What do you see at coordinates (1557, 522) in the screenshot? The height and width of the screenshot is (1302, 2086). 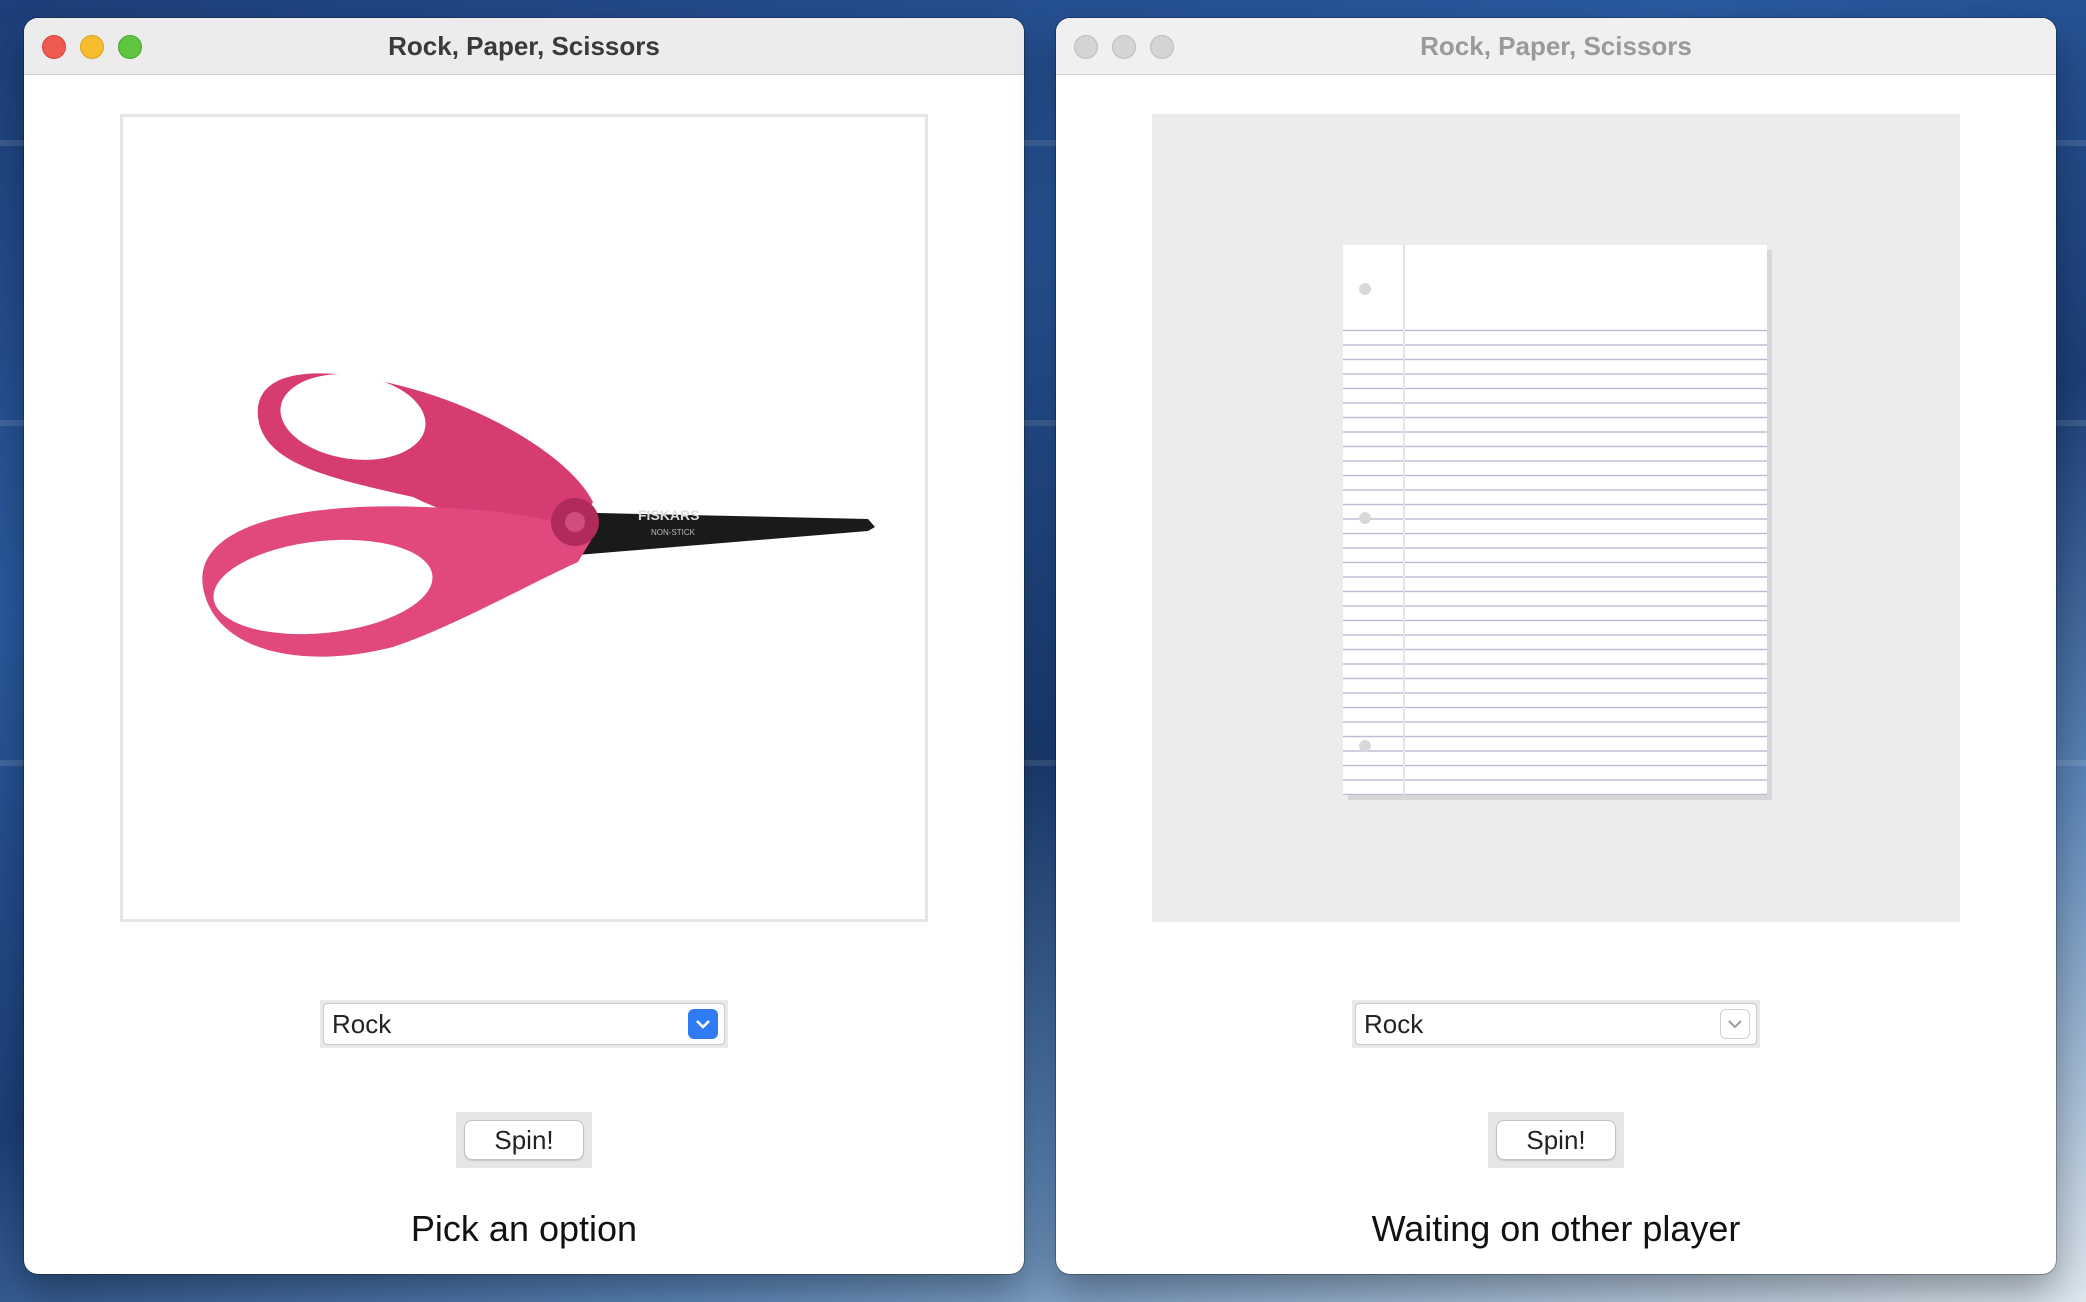 I see `paper-icon` at bounding box center [1557, 522].